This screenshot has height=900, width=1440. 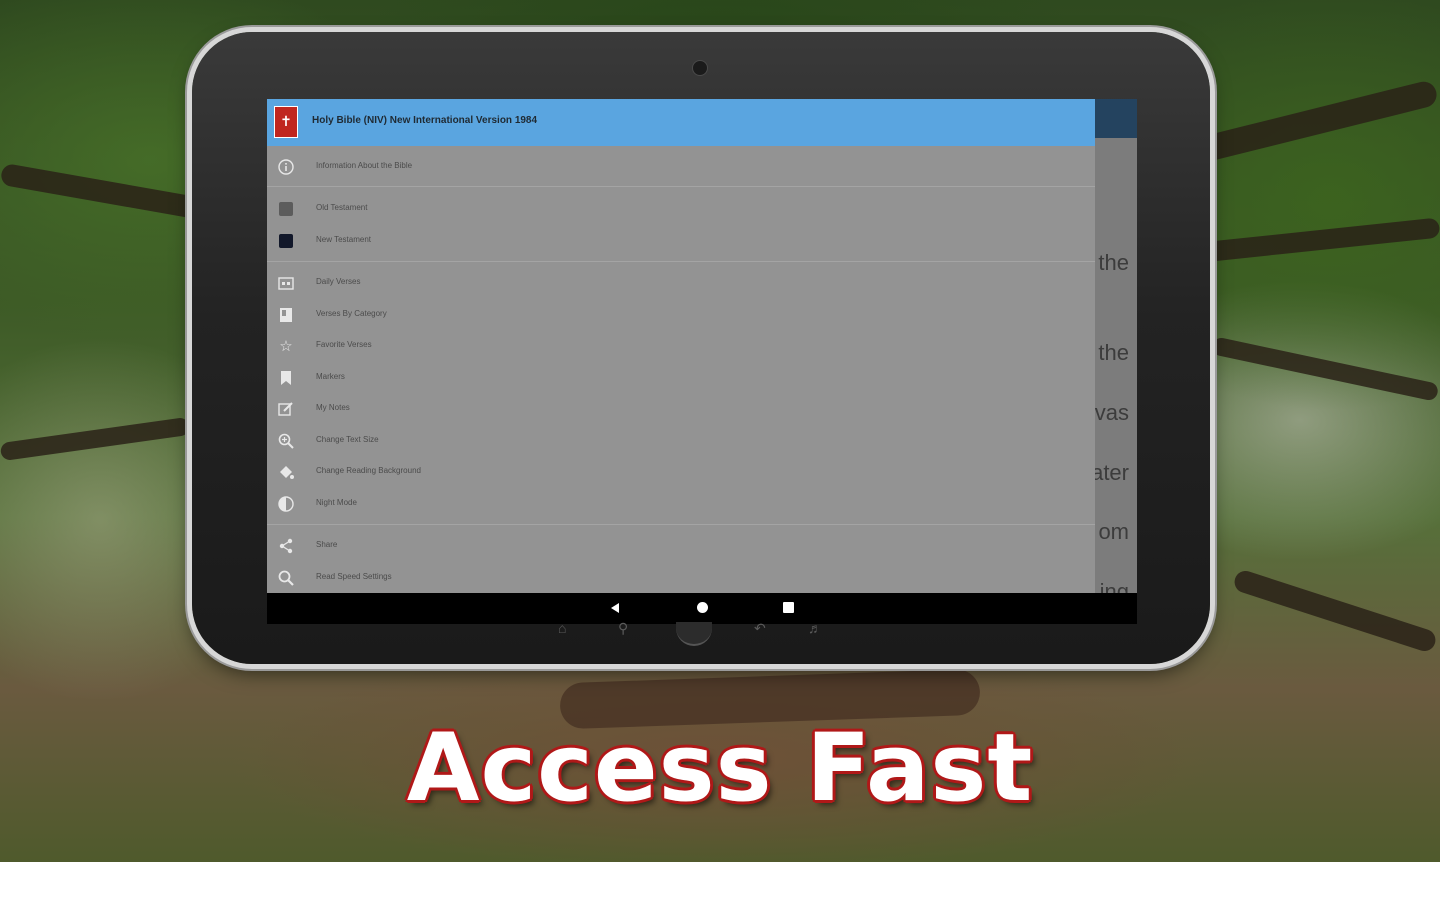 I want to click on menu-item-verses-by-category: Verses By Category, so click(x=681, y=315).